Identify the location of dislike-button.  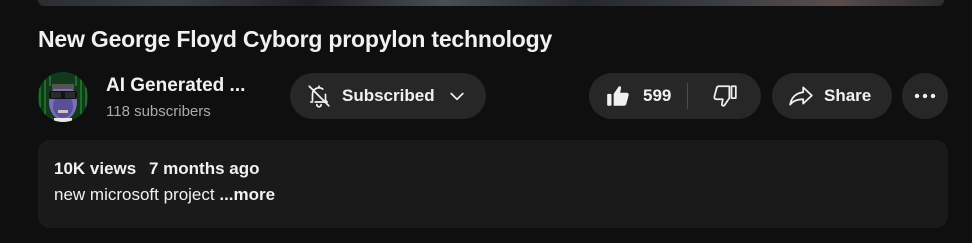
(724, 96).